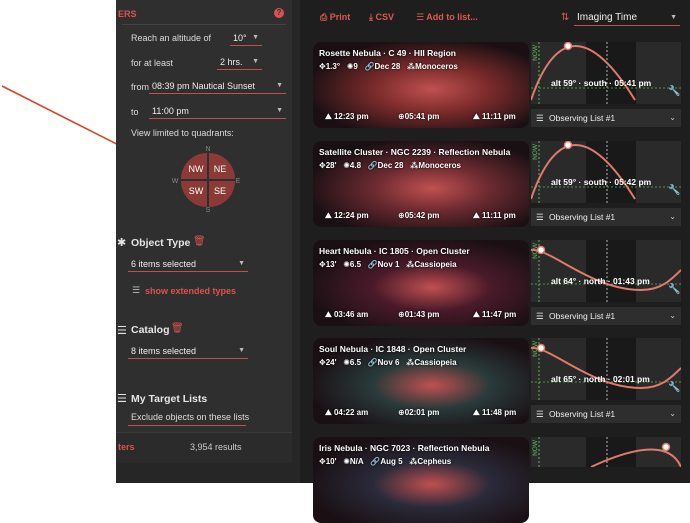 The image size is (690, 523). Describe the element at coordinates (239, 62) in the screenshot. I see `duration-select: 2 hrs. ▼` at that location.